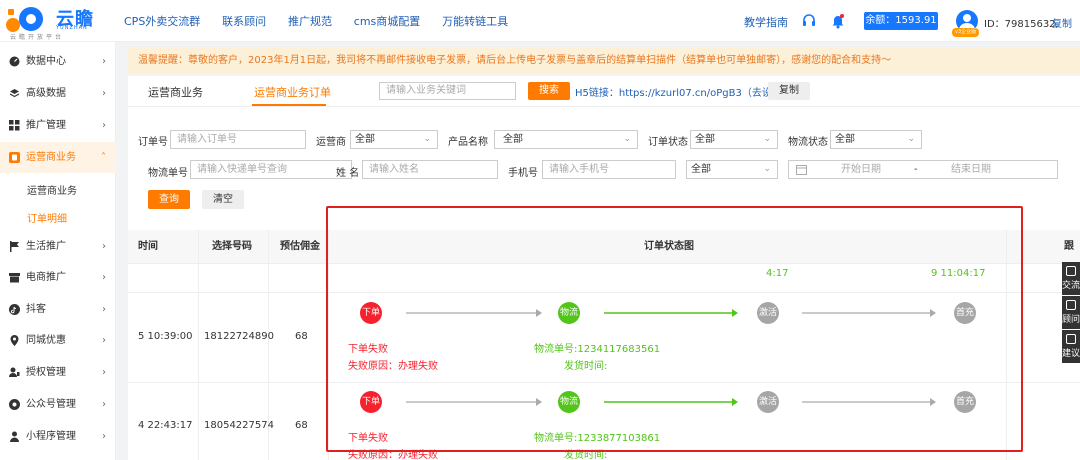  I want to click on bell-icon, so click(838, 21).